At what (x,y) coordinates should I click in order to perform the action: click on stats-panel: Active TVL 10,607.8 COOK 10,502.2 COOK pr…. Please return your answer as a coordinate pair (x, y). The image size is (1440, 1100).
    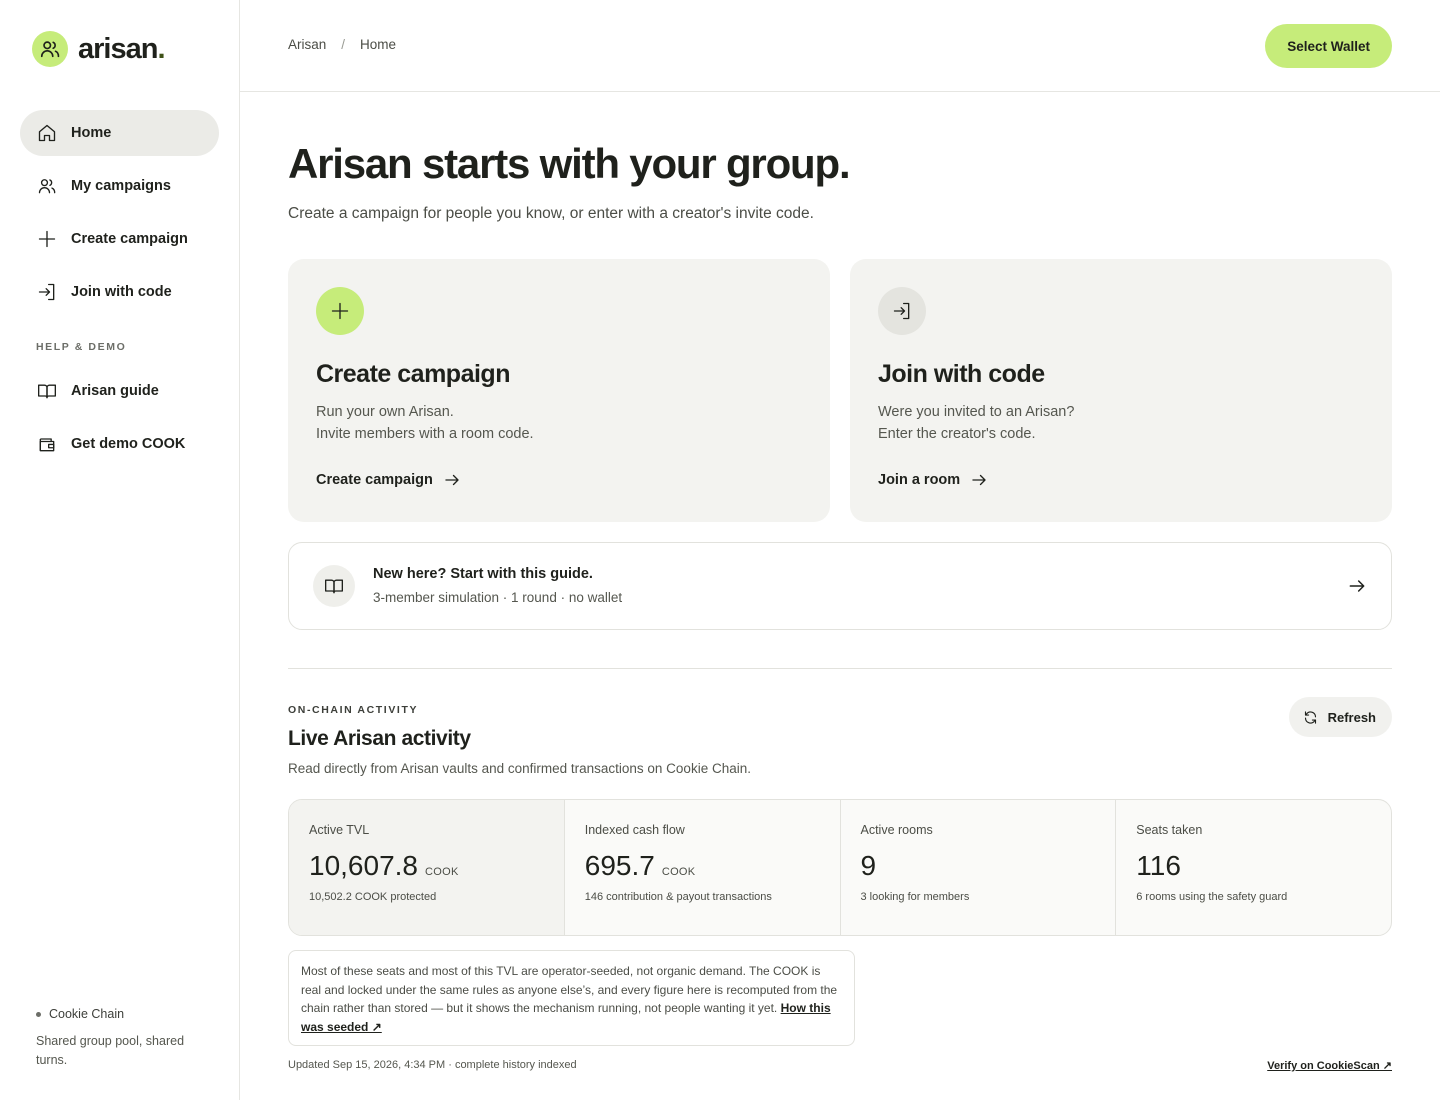
    Looking at the image, I should click on (840, 867).